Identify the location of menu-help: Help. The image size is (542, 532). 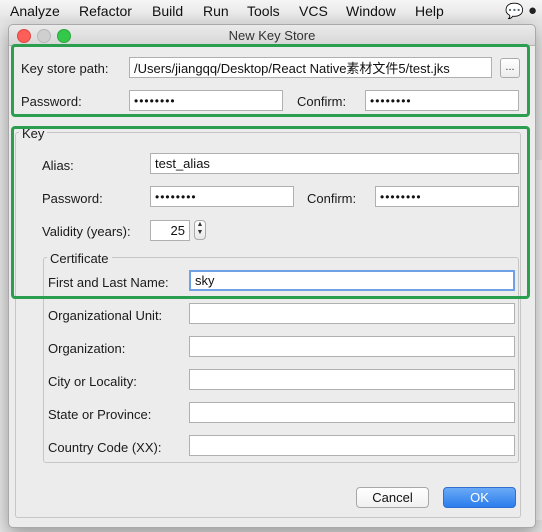
(429, 11).